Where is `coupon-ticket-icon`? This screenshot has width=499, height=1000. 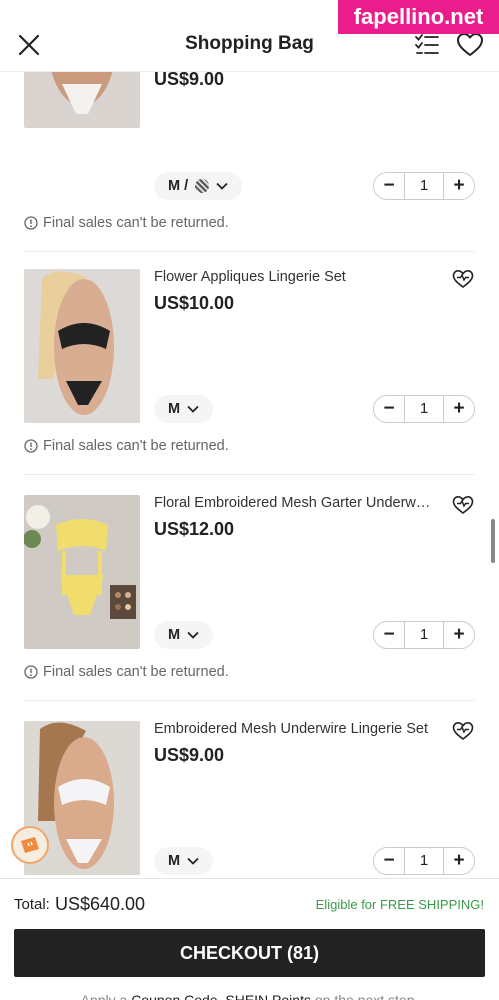
coupon-ticket-icon is located at coordinates (30, 845).